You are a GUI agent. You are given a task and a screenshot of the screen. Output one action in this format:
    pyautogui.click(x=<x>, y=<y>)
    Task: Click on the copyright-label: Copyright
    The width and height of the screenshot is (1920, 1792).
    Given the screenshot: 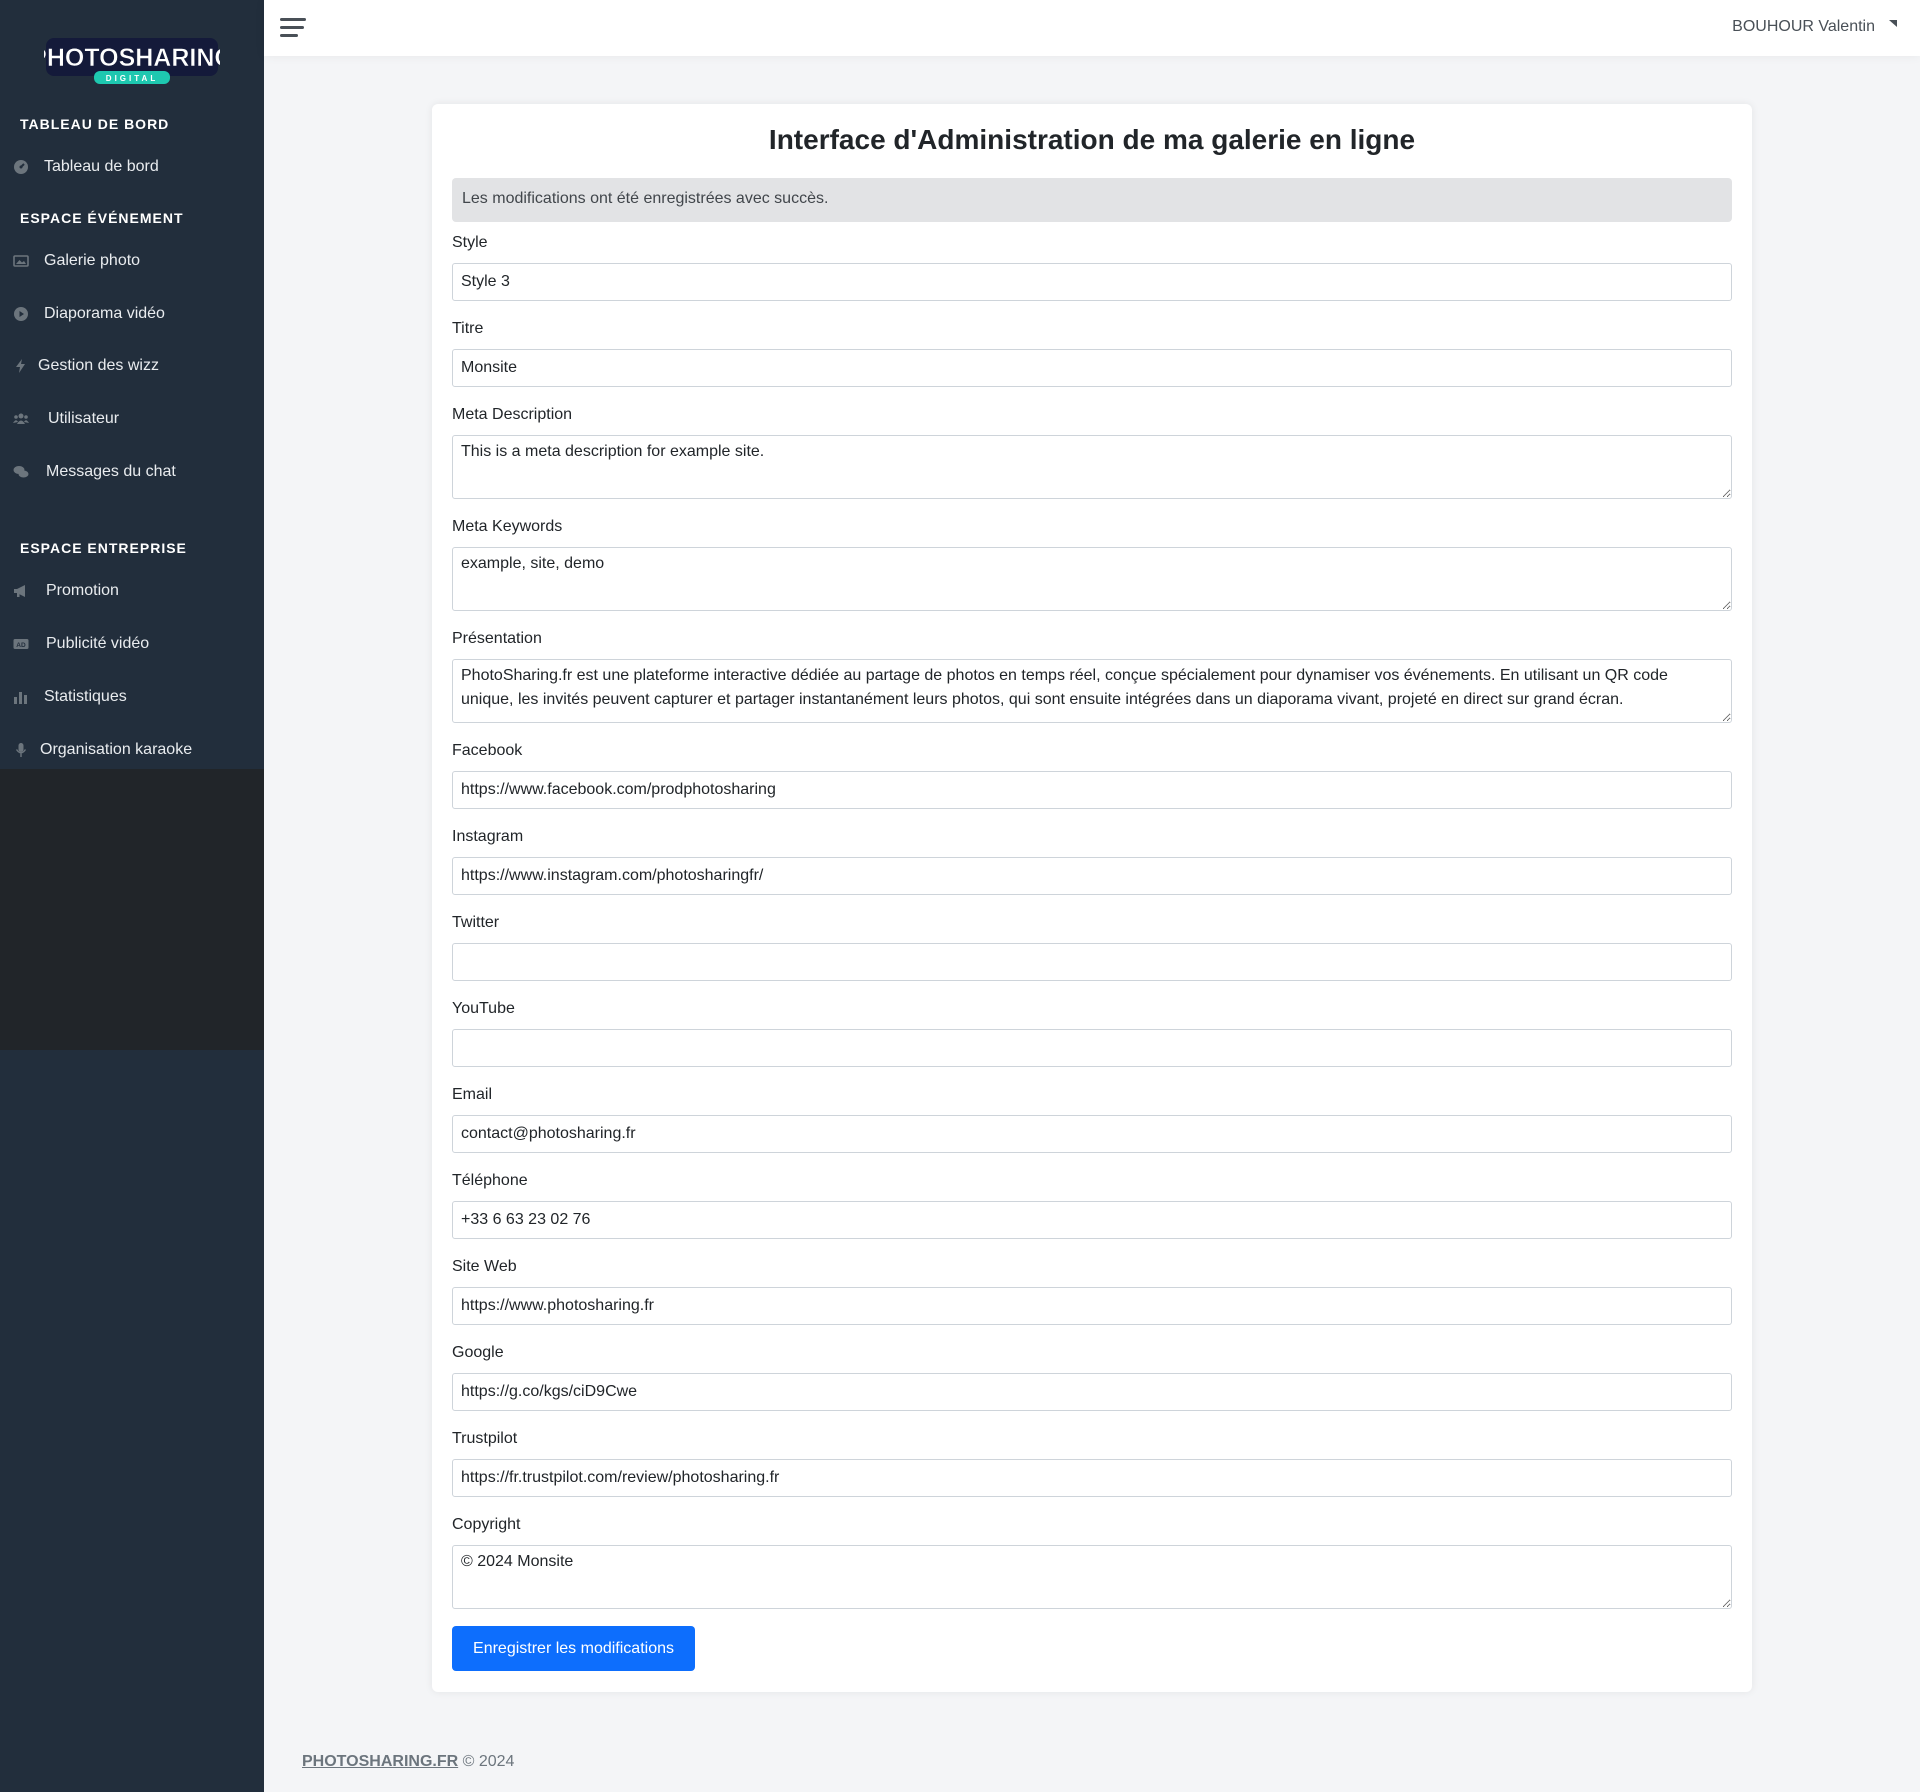 What is the action you would take?
    pyautogui.click(x=486, y=1524)
    